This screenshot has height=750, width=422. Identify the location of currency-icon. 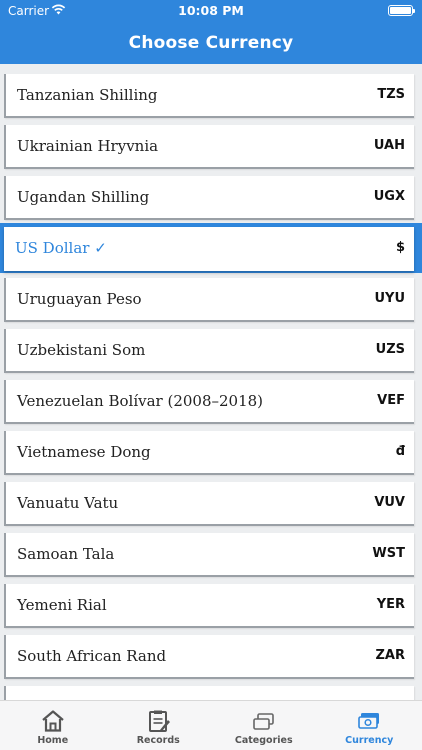
(369, 721).